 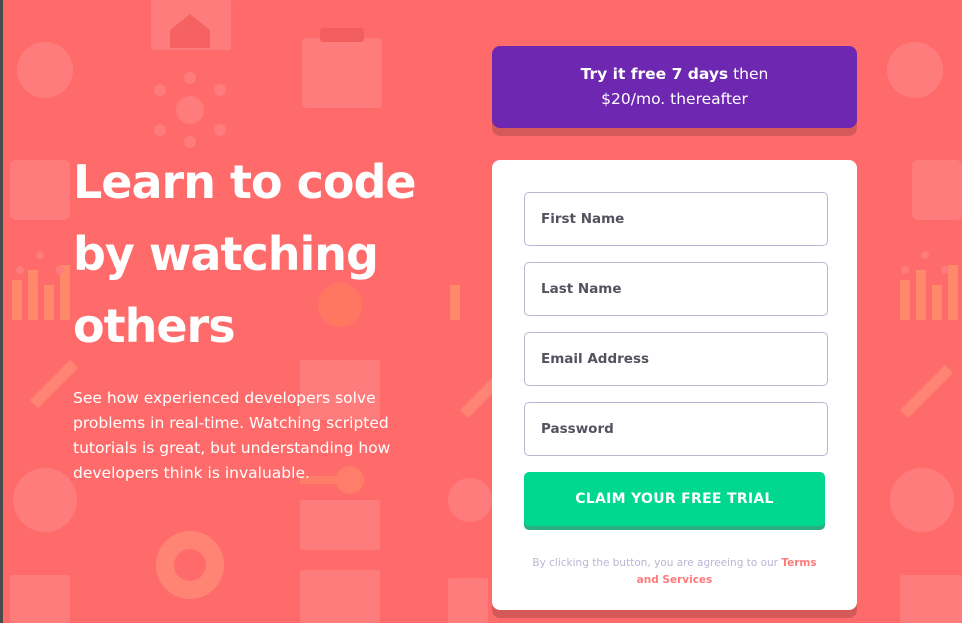 What do you see at coordinates (654, 74) in the screenshot?
I see `offer-highlight: Try it free 7 days` at bounding box center [654, 74].